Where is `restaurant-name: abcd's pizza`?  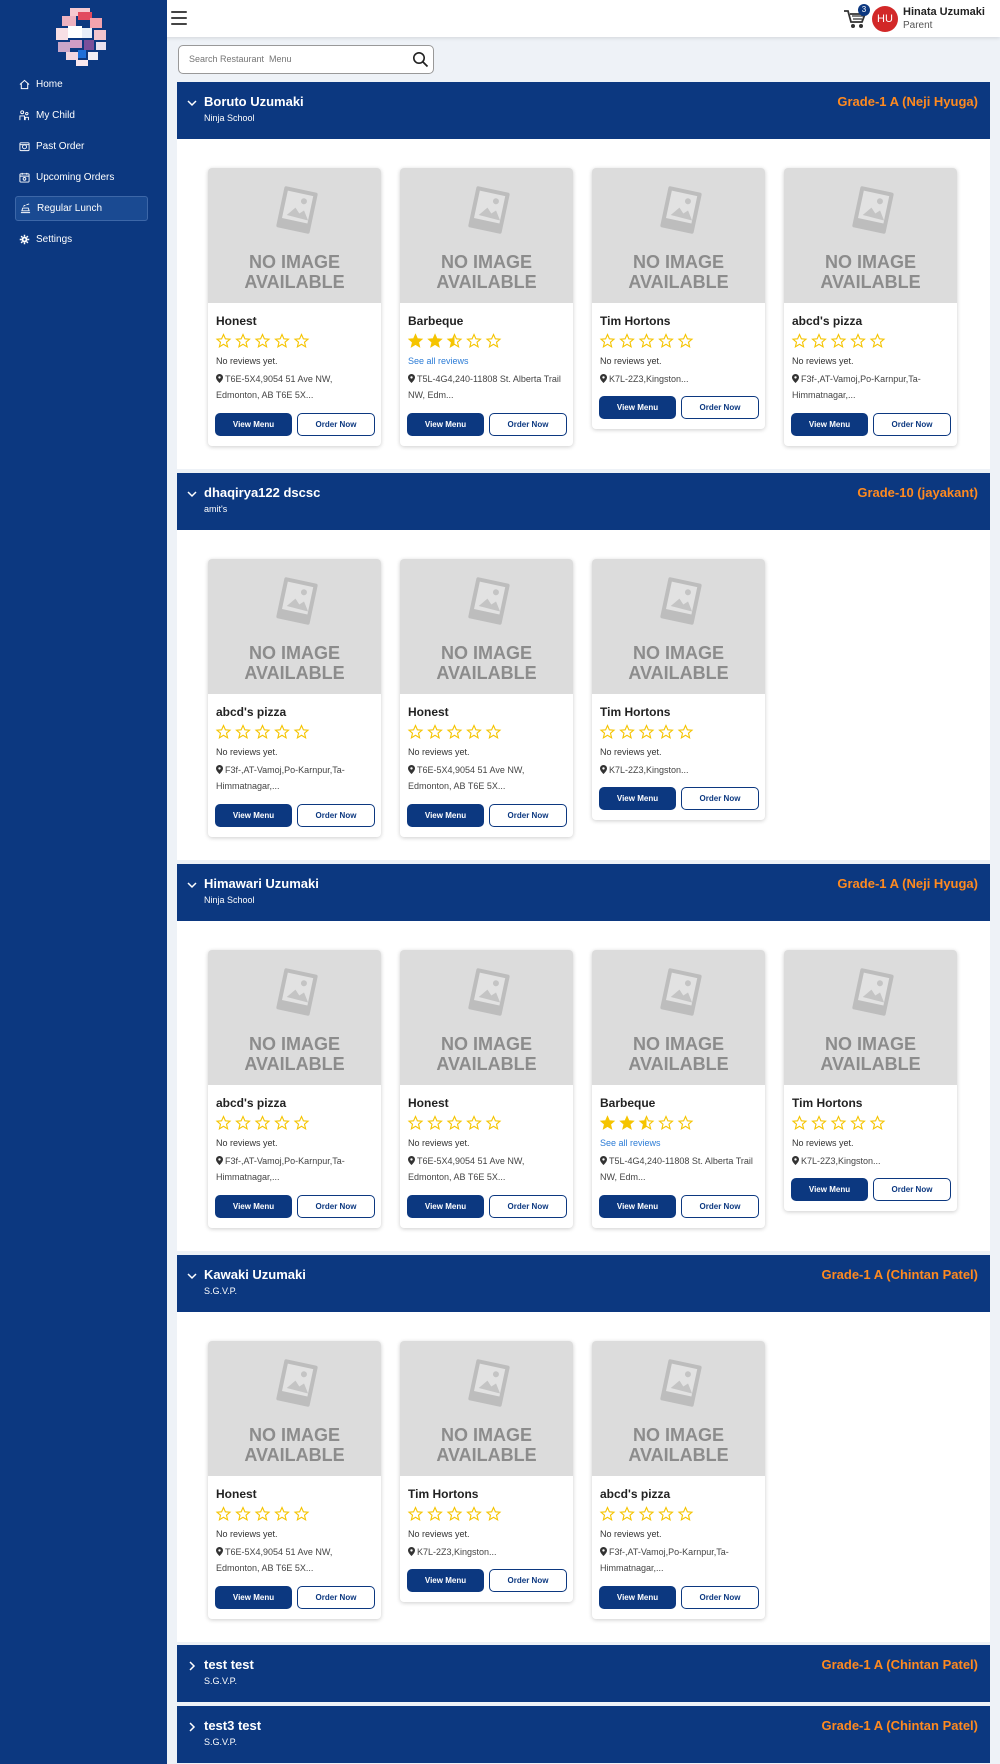
restaurant-name: abcd's pizza is located at coordinates (635, 1494).